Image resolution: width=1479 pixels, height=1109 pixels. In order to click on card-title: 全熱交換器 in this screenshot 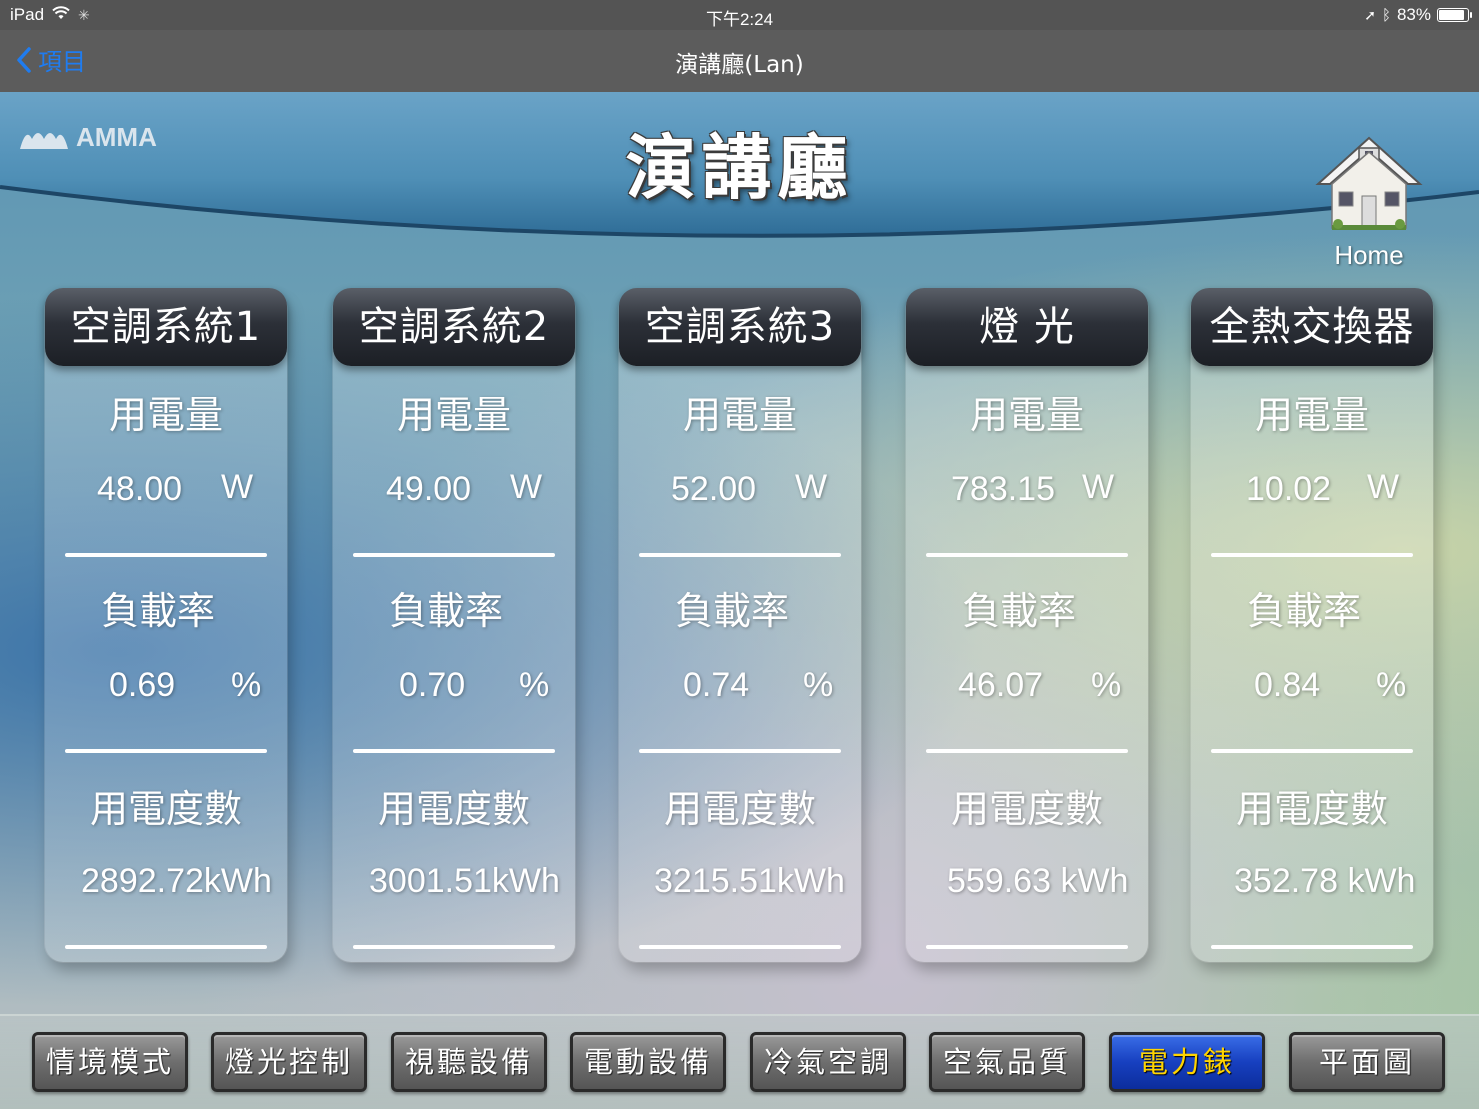, I will do `click(1312, 327)`.